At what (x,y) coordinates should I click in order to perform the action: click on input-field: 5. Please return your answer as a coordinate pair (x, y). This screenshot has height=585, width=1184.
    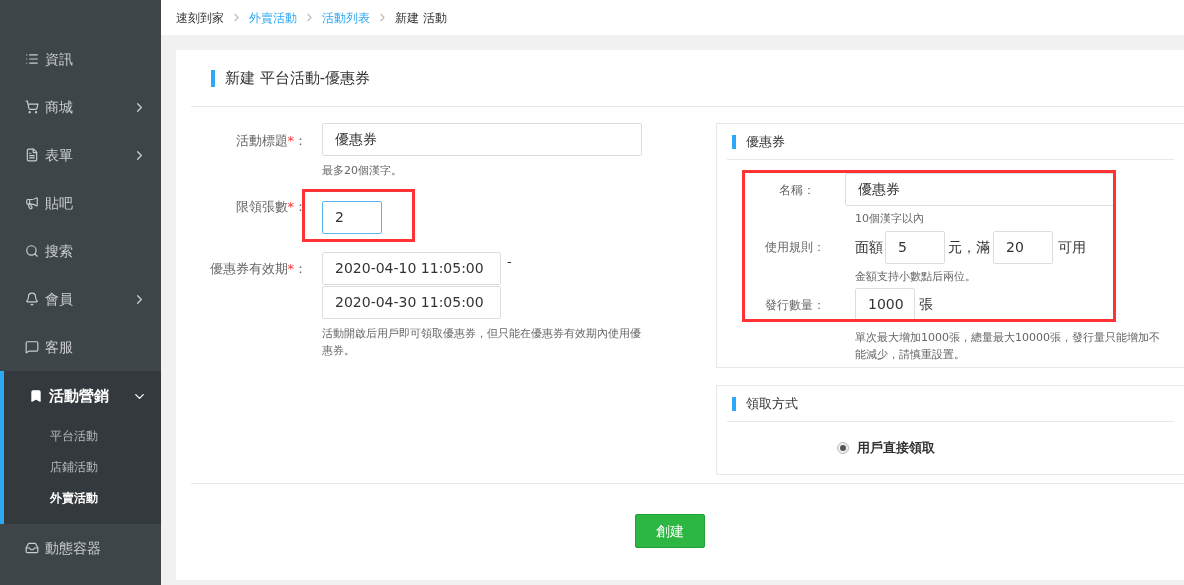
    Looking at the image, I should click on (915, 247).